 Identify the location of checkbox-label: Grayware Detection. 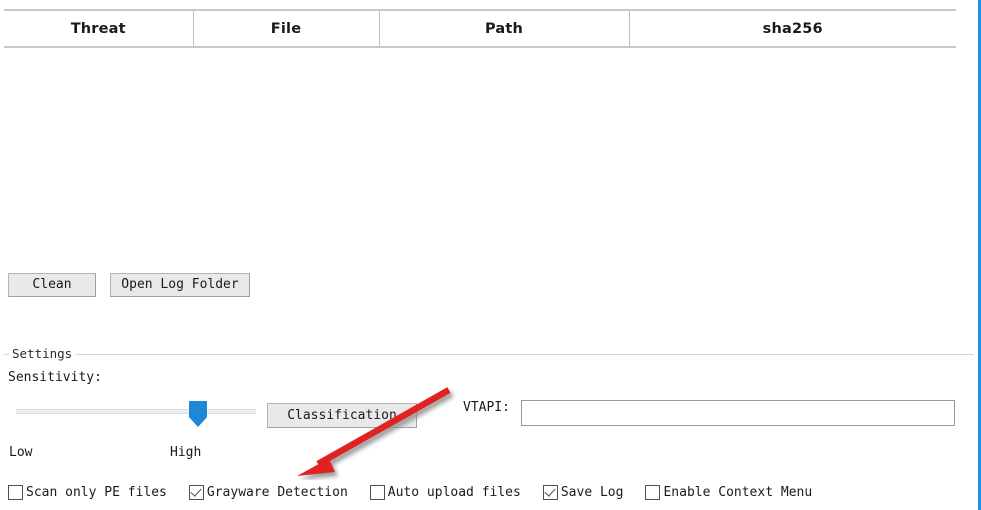
(277, 492).